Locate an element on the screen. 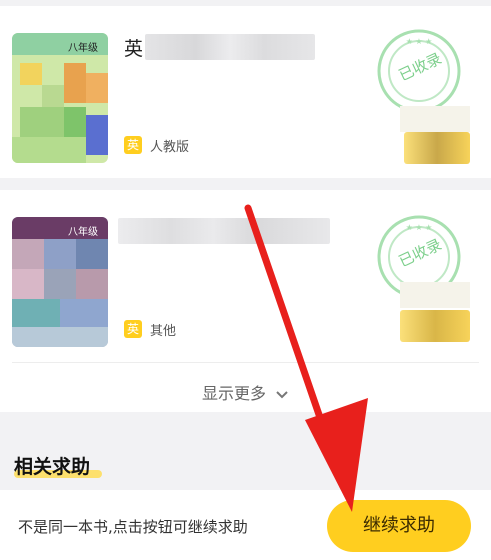 The image size is (491, 560). show-more-button: 显示更多 is located at coordinates (245, 392).